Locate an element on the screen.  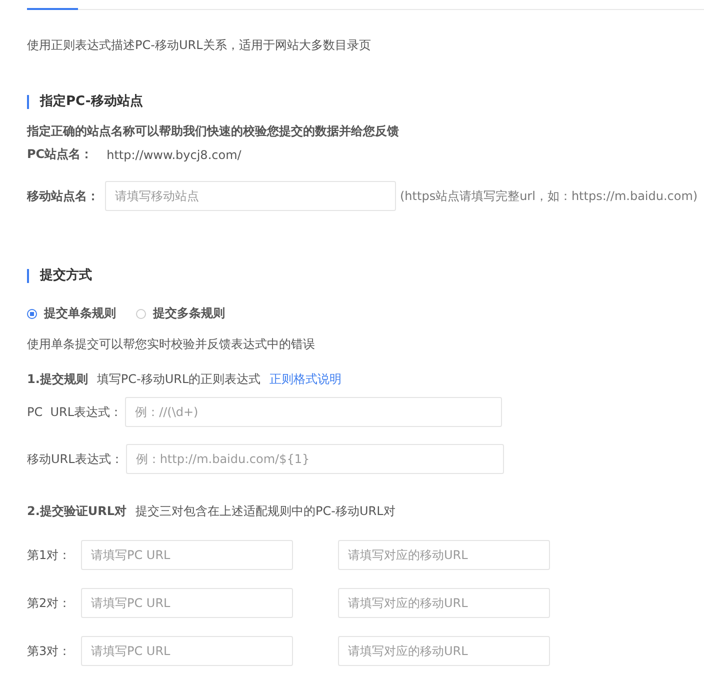
format-help-link: 正则格式说明 is located at coordinates (306, 379).